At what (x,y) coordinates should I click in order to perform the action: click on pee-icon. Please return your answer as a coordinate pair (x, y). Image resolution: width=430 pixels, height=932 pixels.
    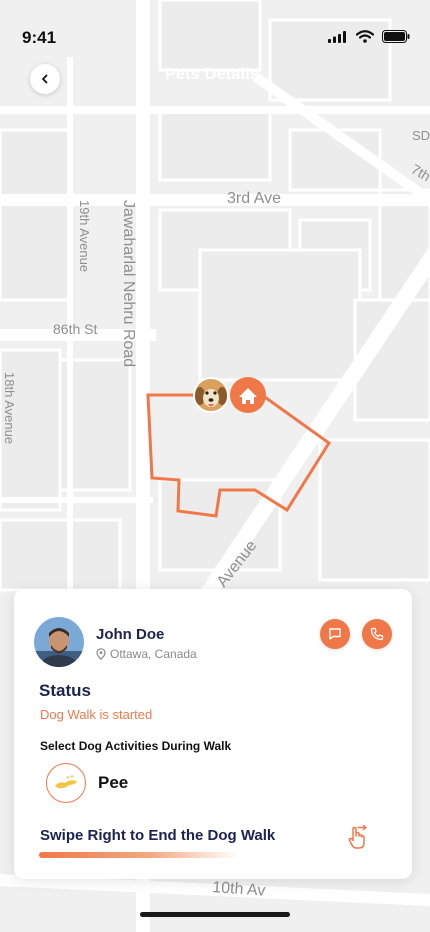
    Looking at the image, I should click on (66, 783).